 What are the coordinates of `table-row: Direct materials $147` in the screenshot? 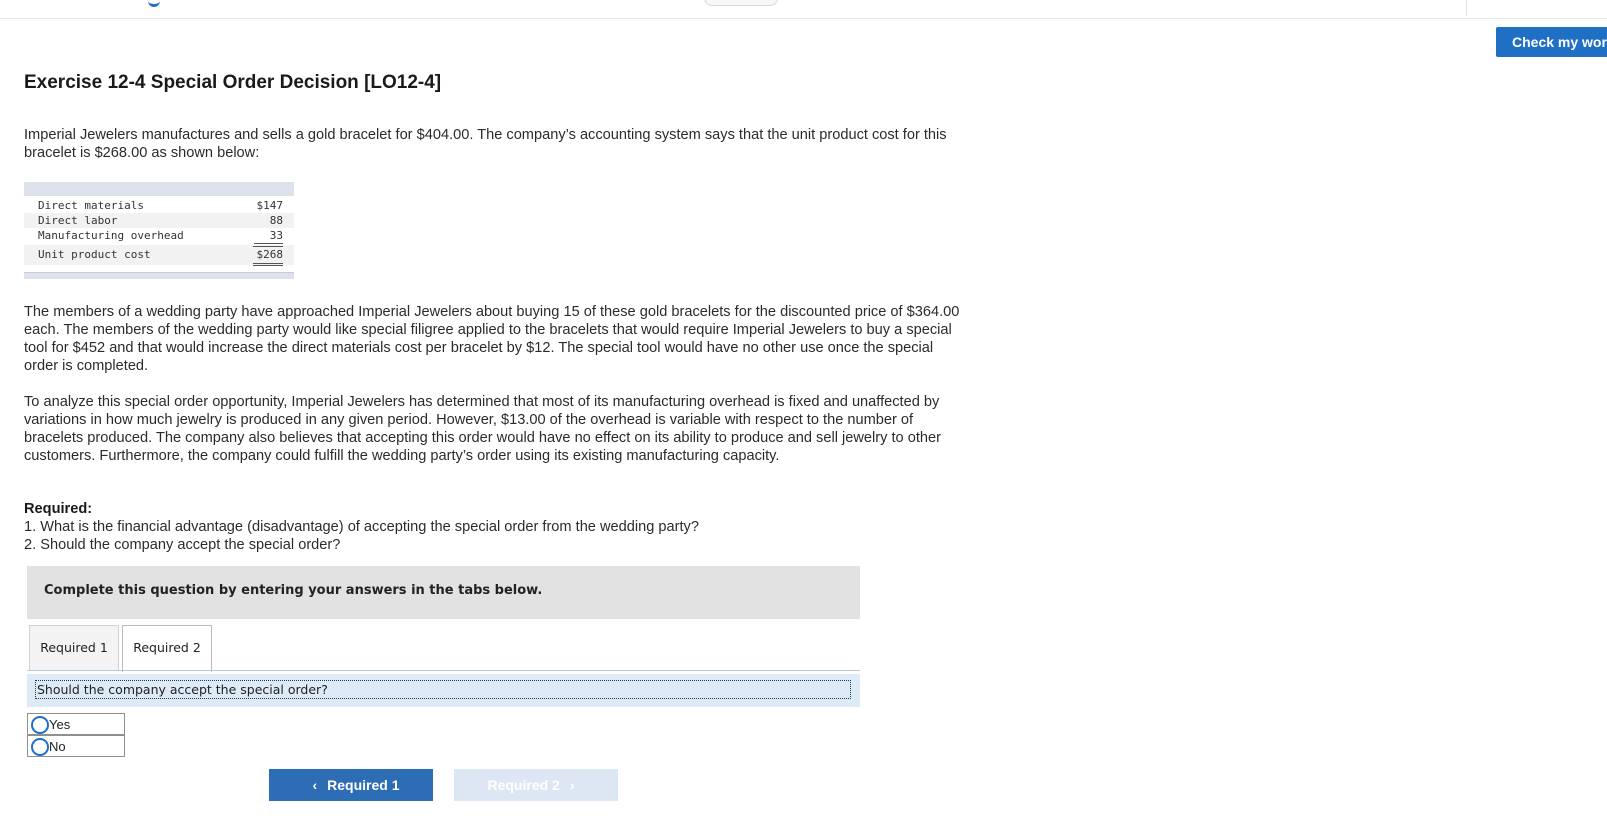 It's located at (159, 205).